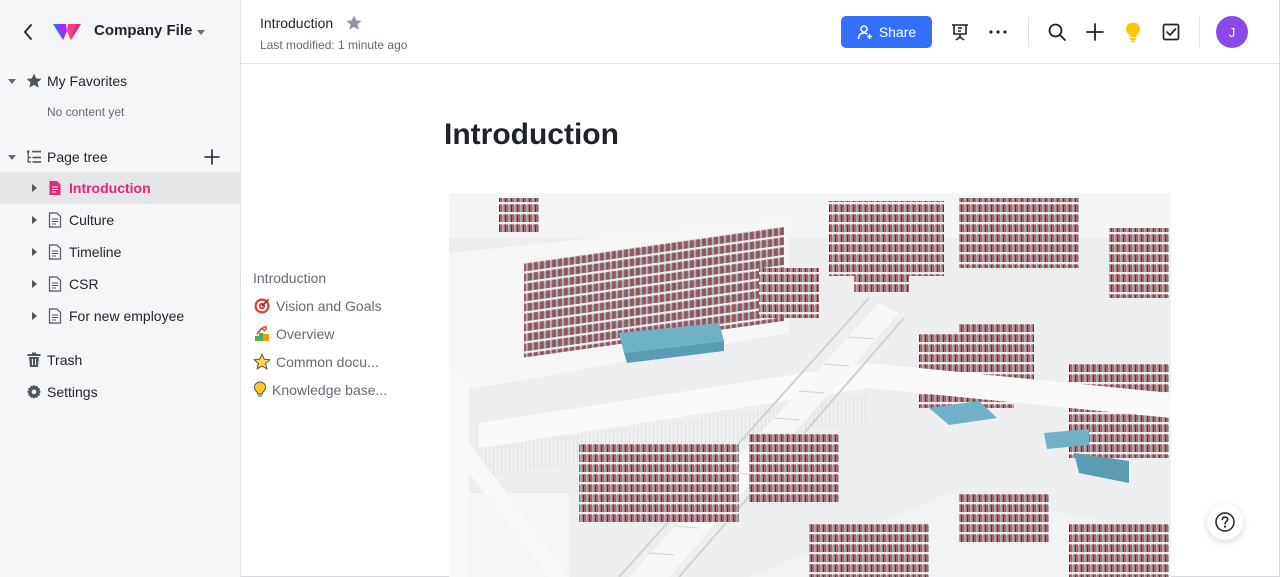  What do you see at coordinates (120, 220) in the screenshot?
I see `page-tree-item-culture: Culture` at bounding box center [120, 220].